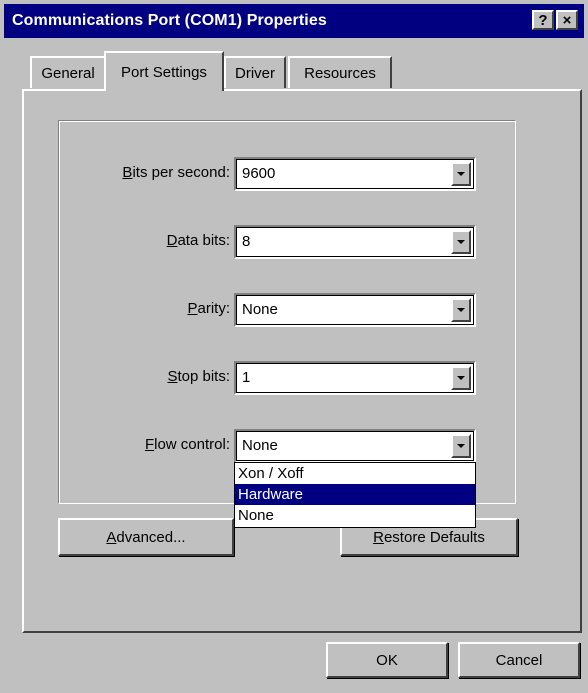  What do you see at coordinates (355, 446) in the screenshot?
I see `flow-control-select: None` at bounding box center [355, 446].